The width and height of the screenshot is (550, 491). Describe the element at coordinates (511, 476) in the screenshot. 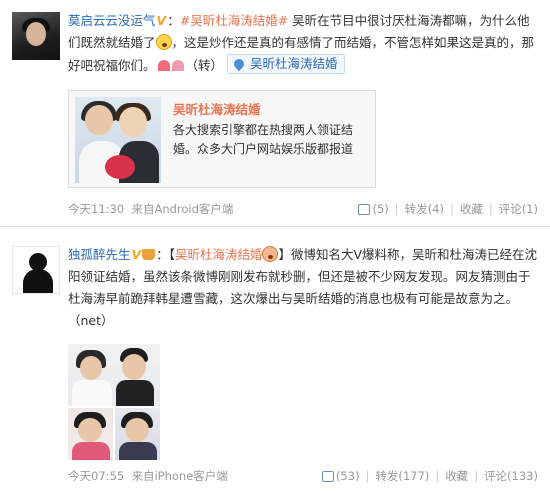

I see `comment-button: 评论(133)` at that location.